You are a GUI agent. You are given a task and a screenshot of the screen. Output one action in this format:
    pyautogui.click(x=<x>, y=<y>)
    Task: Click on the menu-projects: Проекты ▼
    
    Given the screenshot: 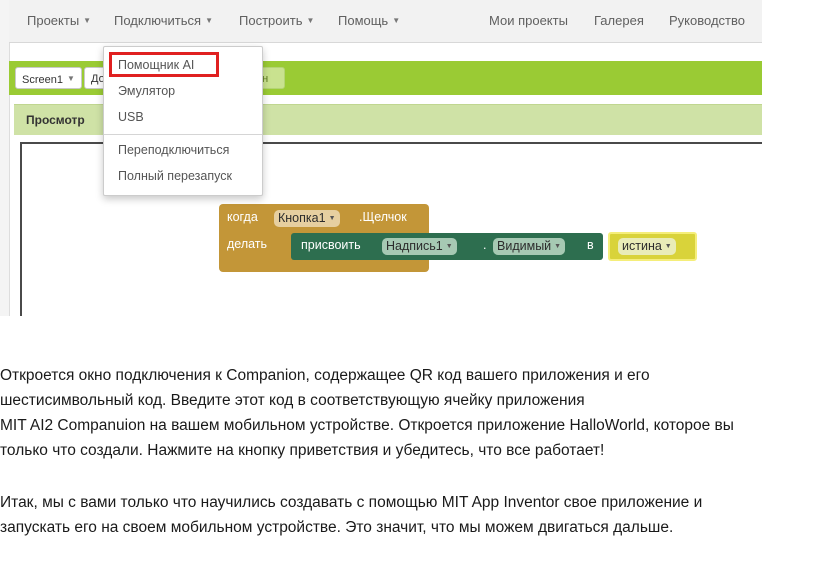 What is the action you would take?
    pyautogui.click(x=59, y=20)
    